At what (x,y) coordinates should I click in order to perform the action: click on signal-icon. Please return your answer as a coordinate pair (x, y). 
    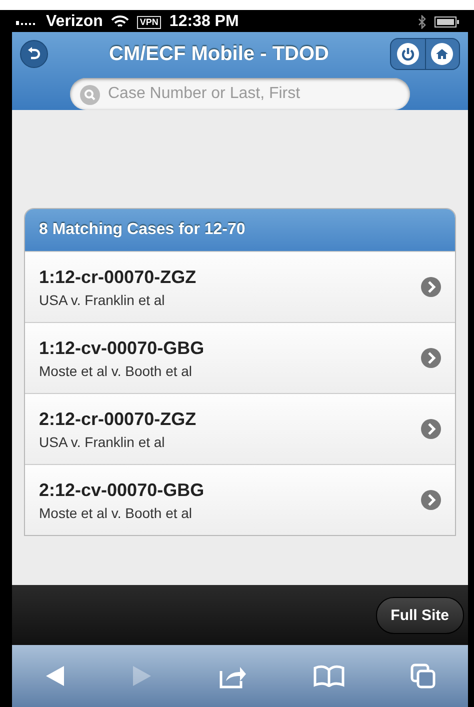
    Looking at the image, I should click on (27, 22).